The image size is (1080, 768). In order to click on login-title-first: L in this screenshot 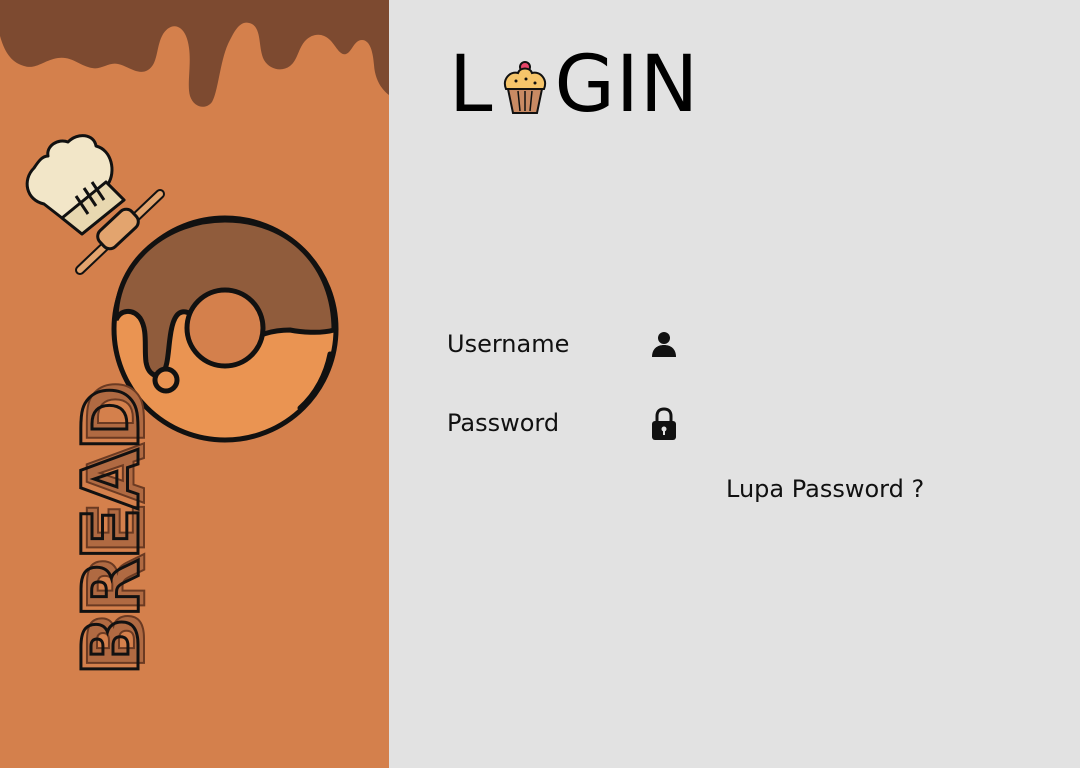, I will do `click(471, 85)`.